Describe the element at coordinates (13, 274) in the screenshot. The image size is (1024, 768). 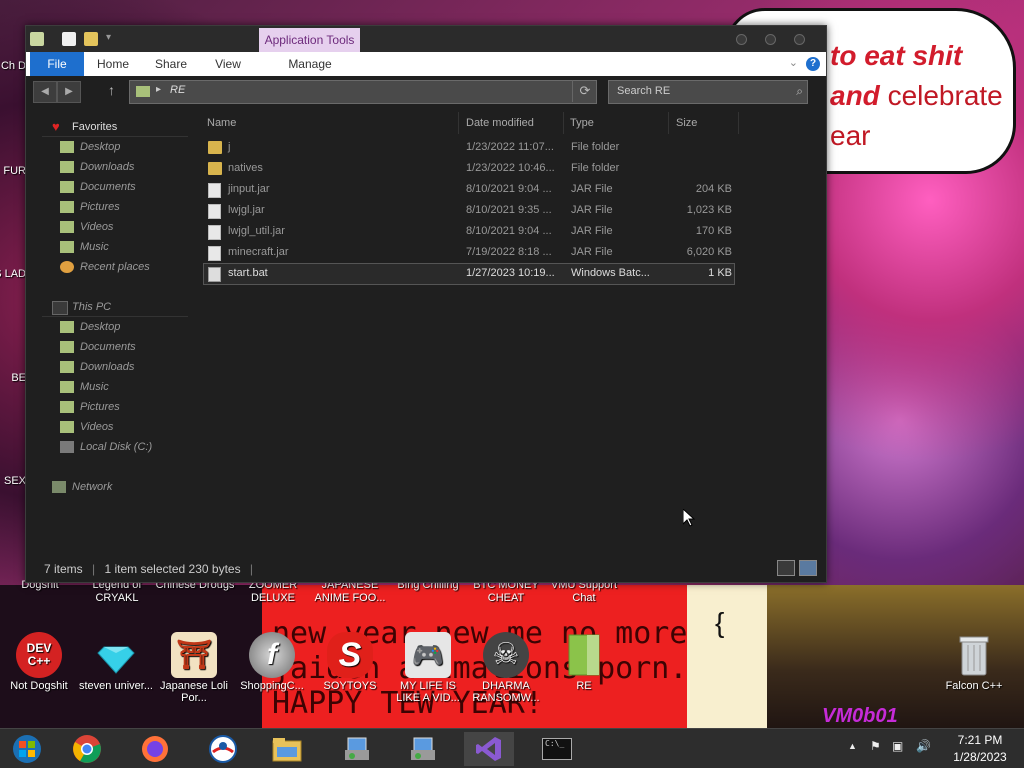
I see `desktop-partial-label-3: OS LAD` at that location.